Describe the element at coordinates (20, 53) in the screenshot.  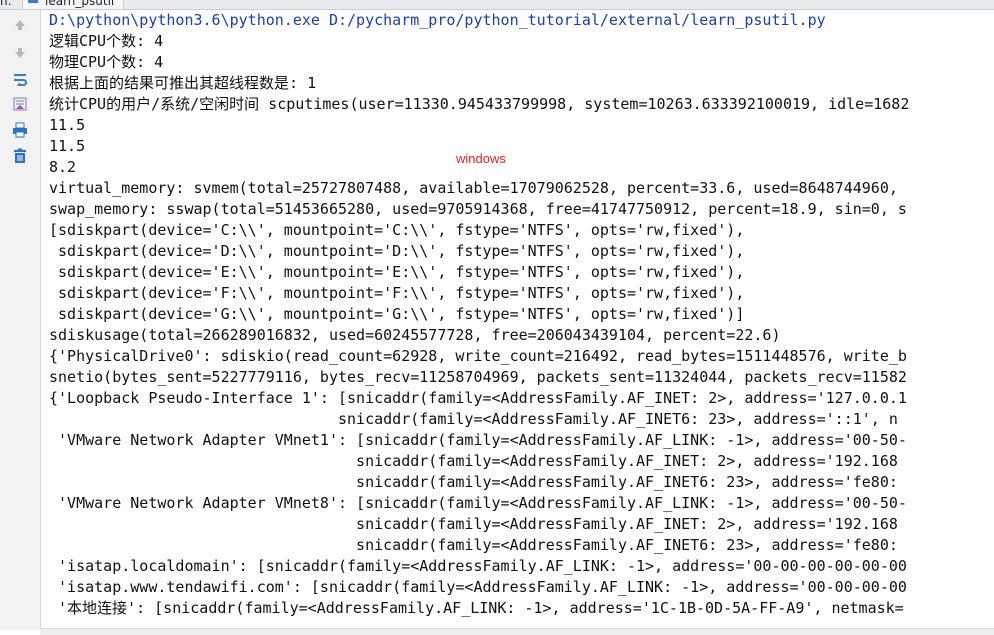
I see `arrow-down-icon` at that location.